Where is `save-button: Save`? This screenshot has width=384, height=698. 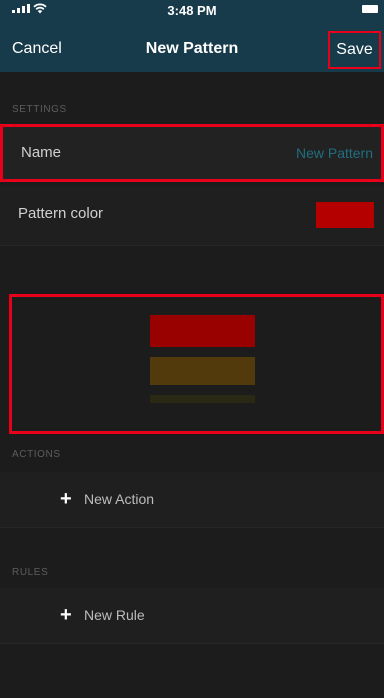 save-button: Save is located at coordinates (354, 50).